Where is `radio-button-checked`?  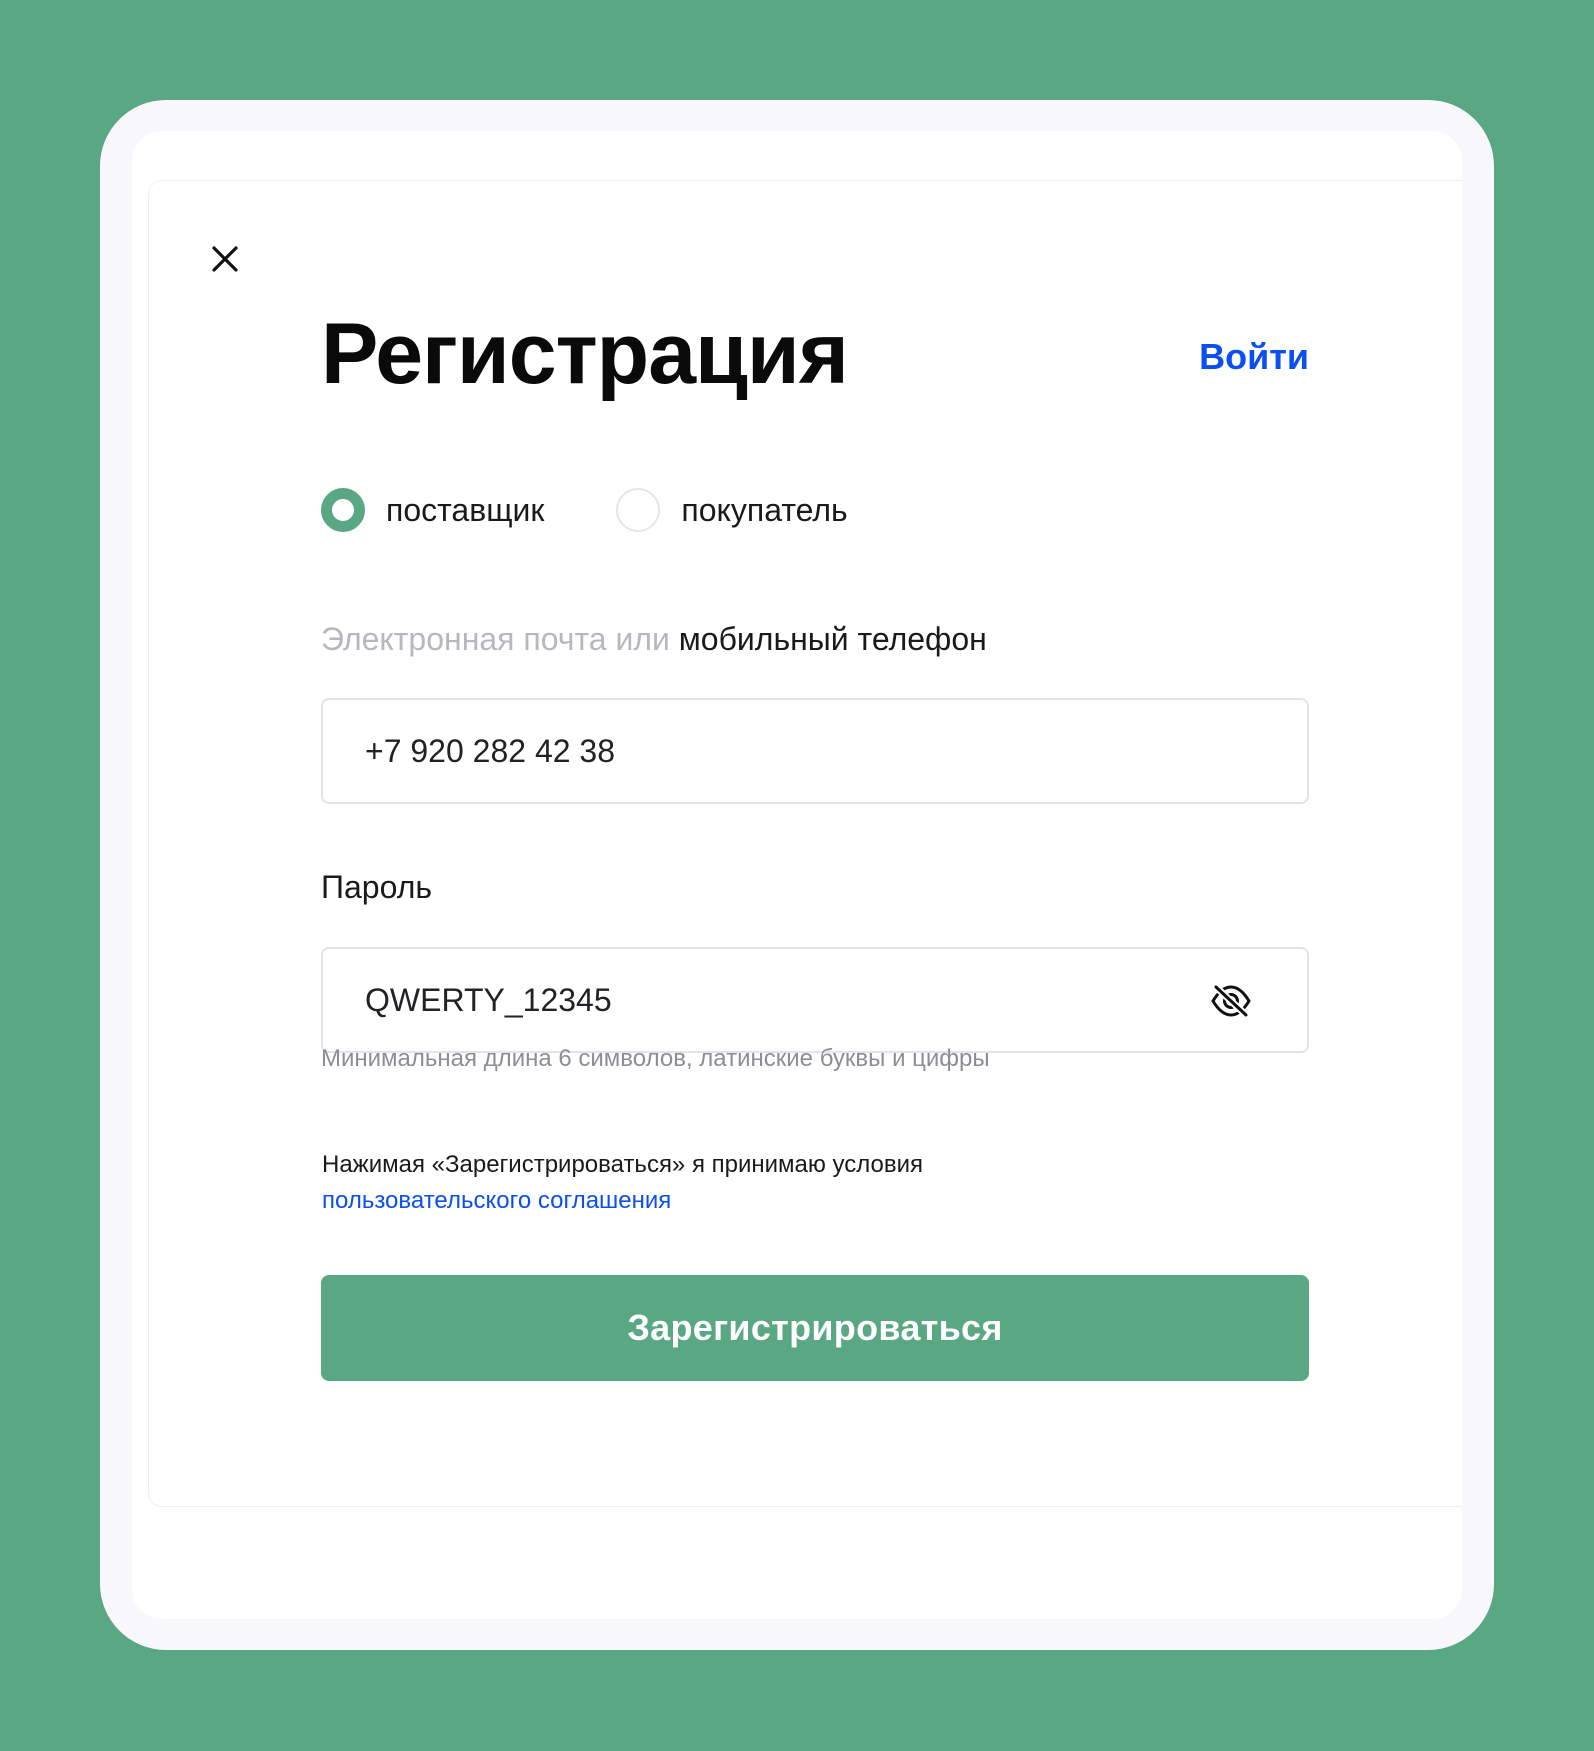
radio-button-checked is located at coordinates (343, 510).